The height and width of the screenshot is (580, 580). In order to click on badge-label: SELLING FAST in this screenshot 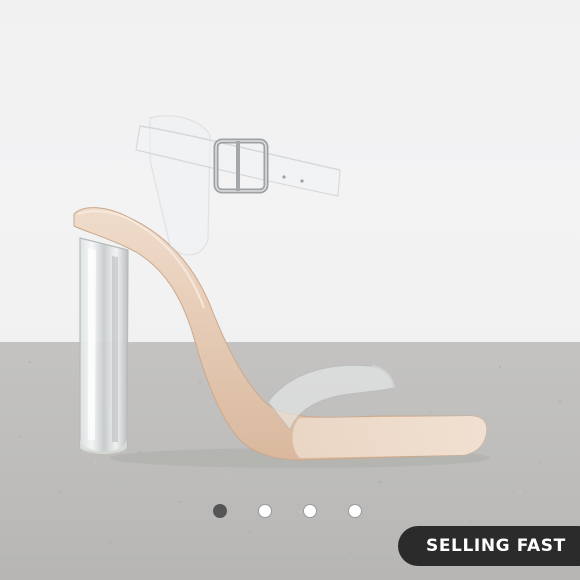, I will do `click(496, 546)`.